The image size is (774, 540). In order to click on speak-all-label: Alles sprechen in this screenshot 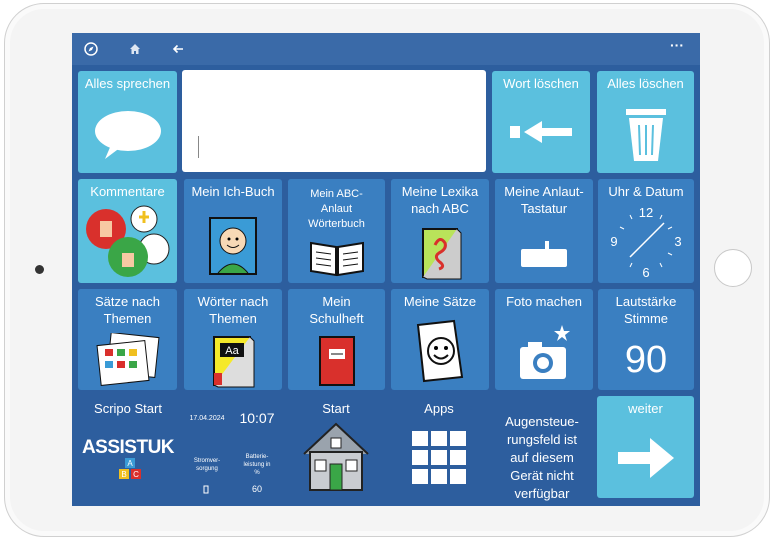, I will do `click(127, 83)`.